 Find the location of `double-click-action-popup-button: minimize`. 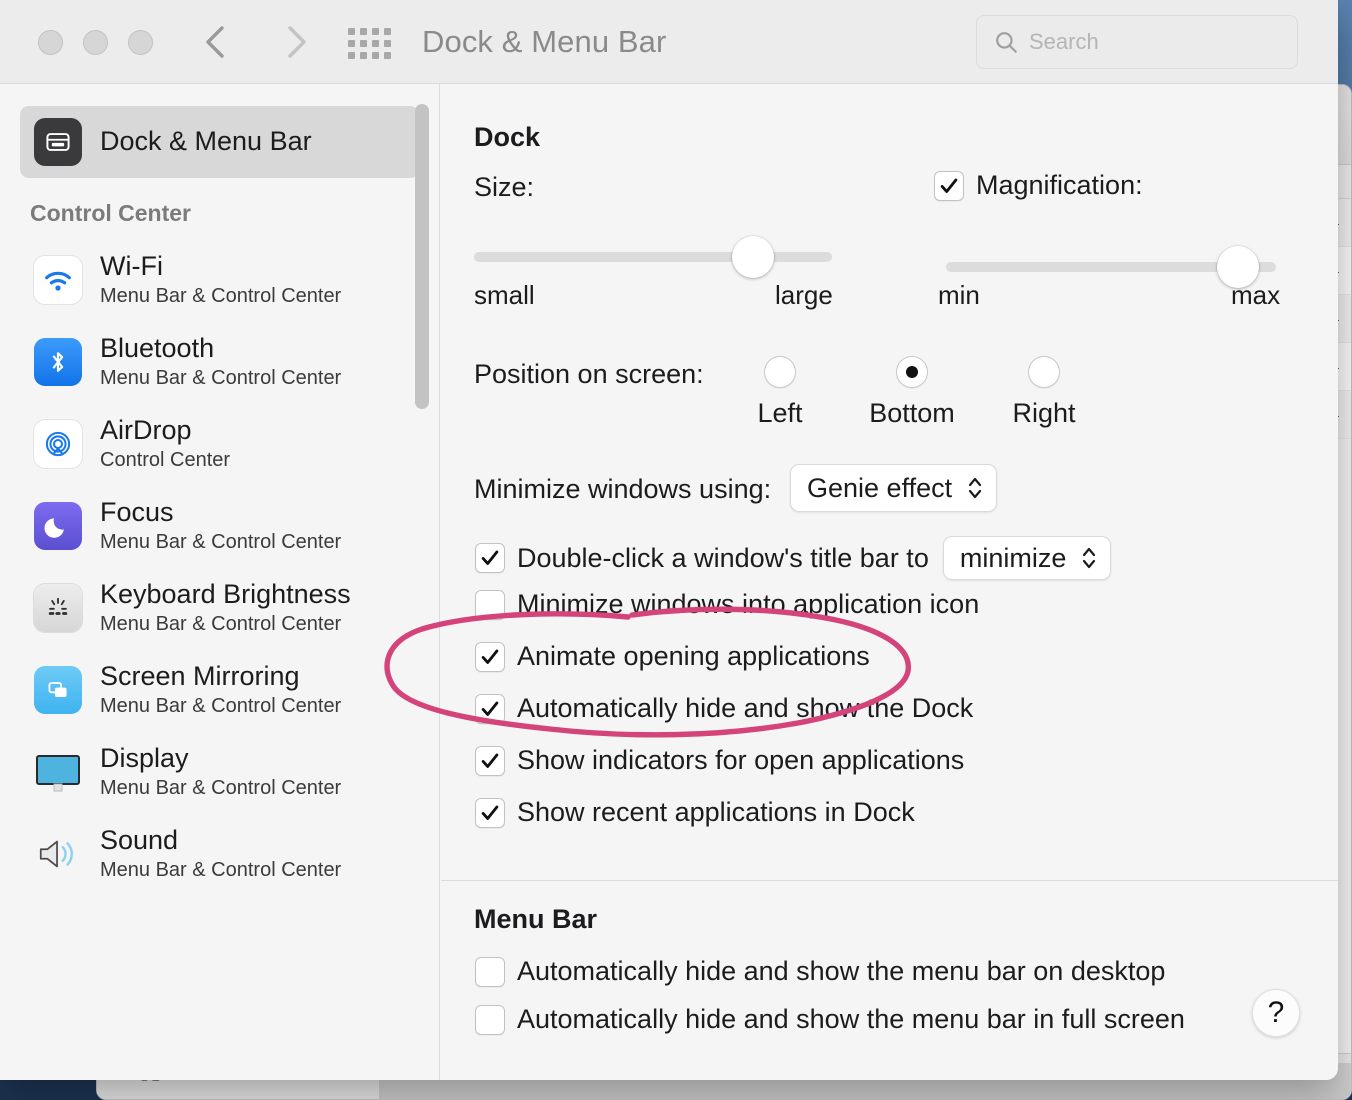

double-click-action-popup-button: minimize is located at coordinates (1027, 558).